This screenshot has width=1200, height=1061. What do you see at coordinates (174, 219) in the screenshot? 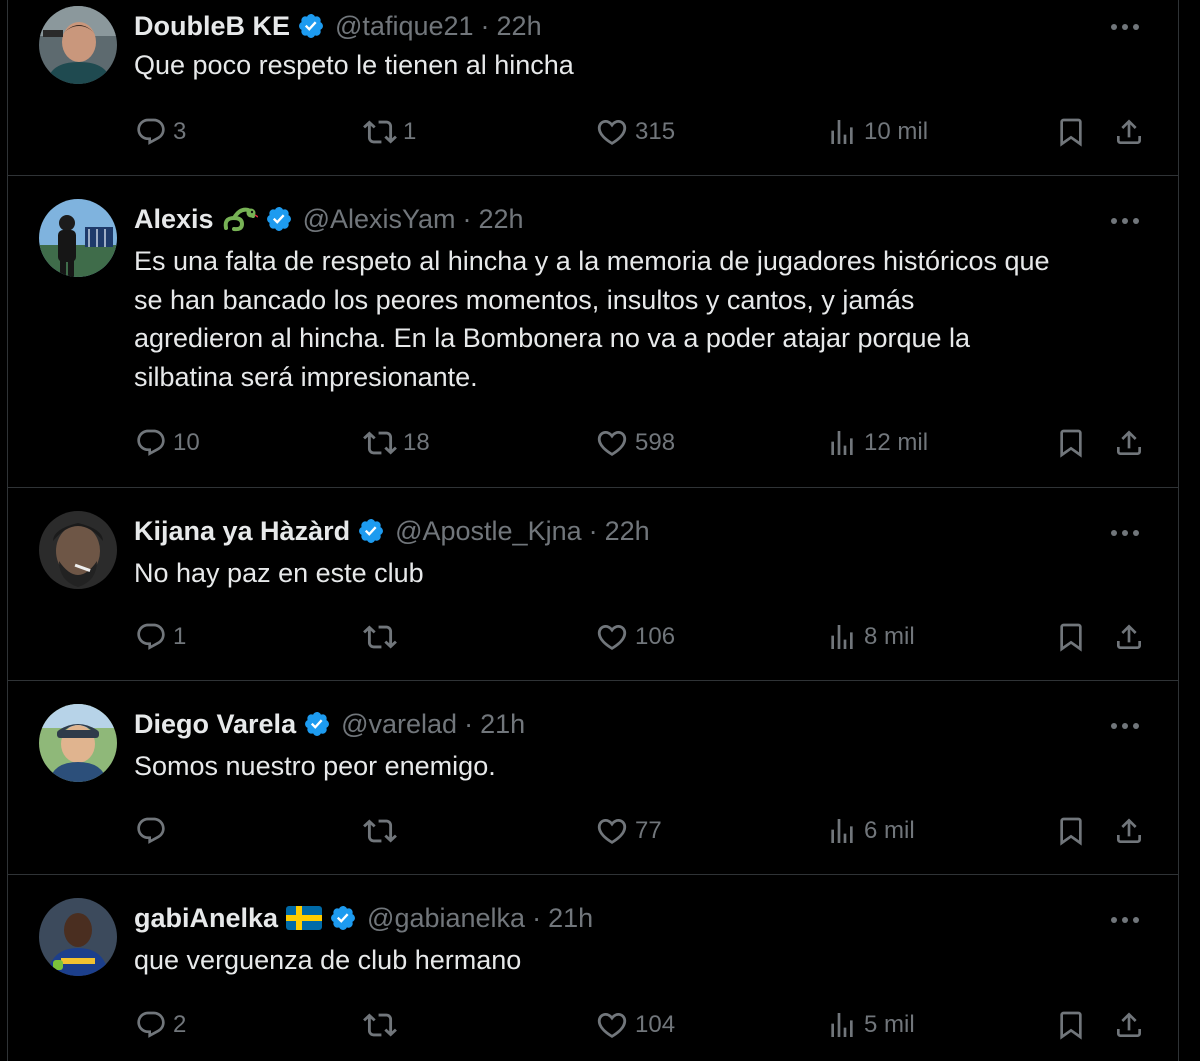
I see `display-name: Alexis` at bounding box center [174, 219].